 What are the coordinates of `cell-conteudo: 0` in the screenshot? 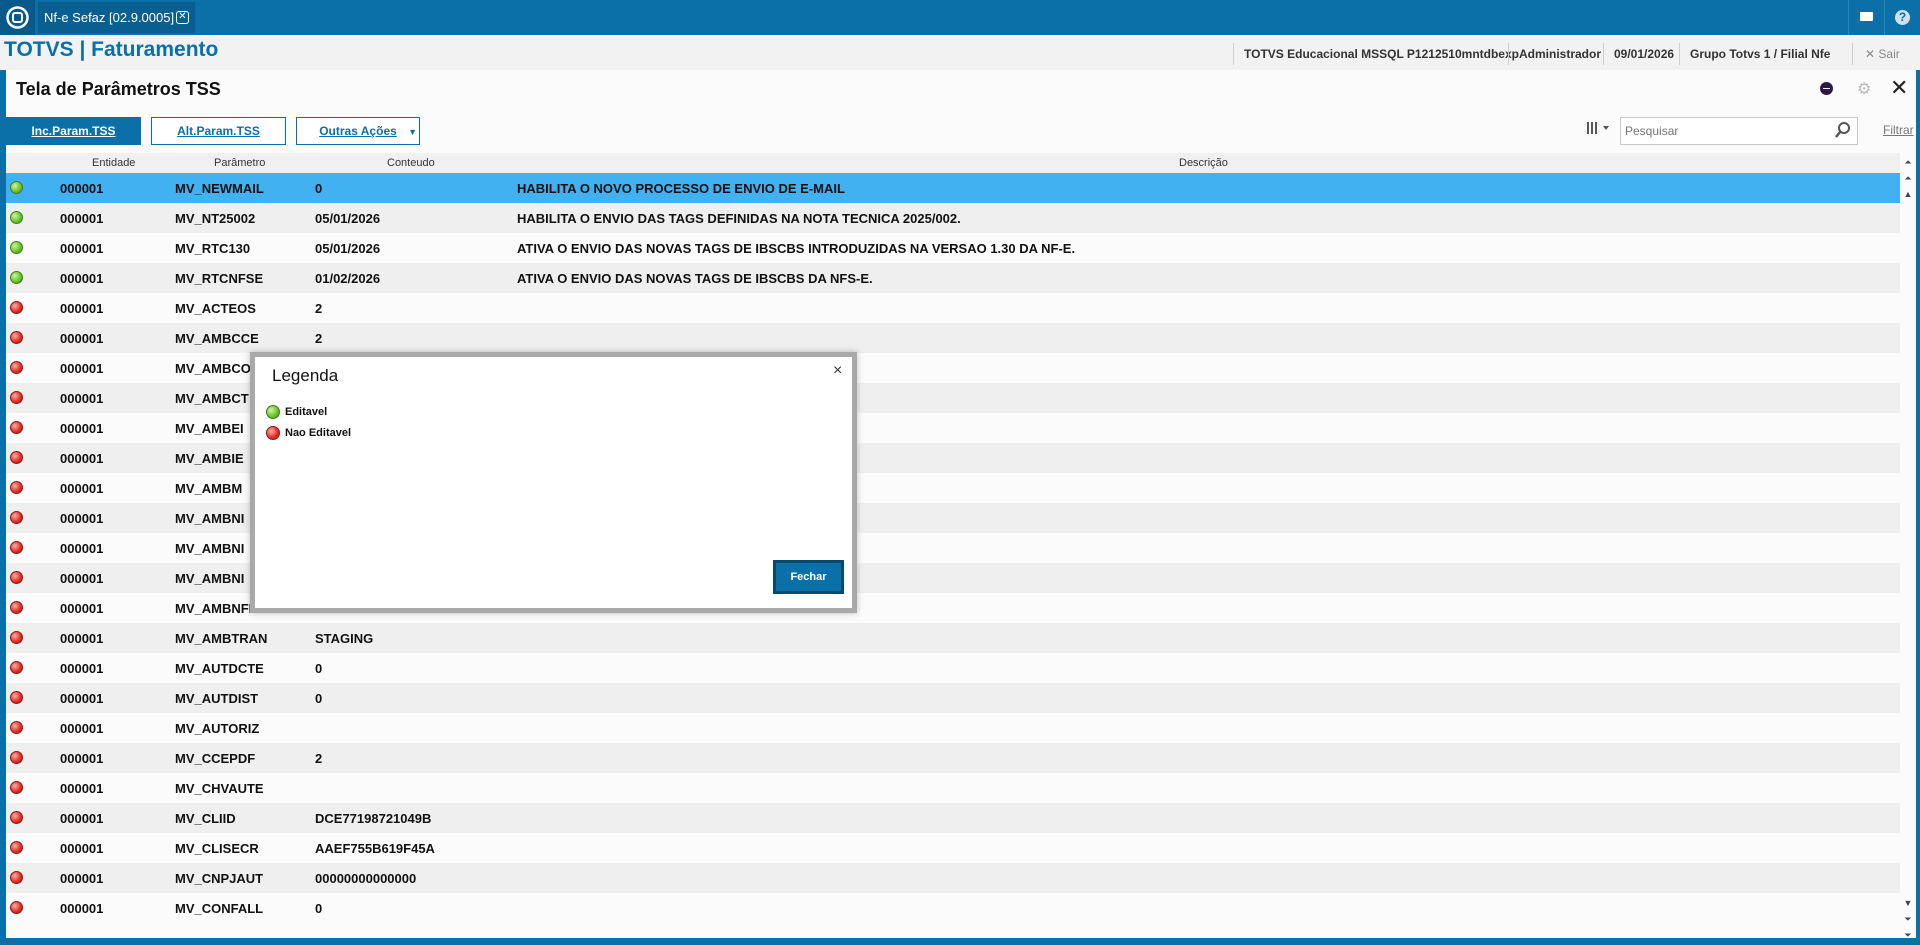 It's located at (319, 698).